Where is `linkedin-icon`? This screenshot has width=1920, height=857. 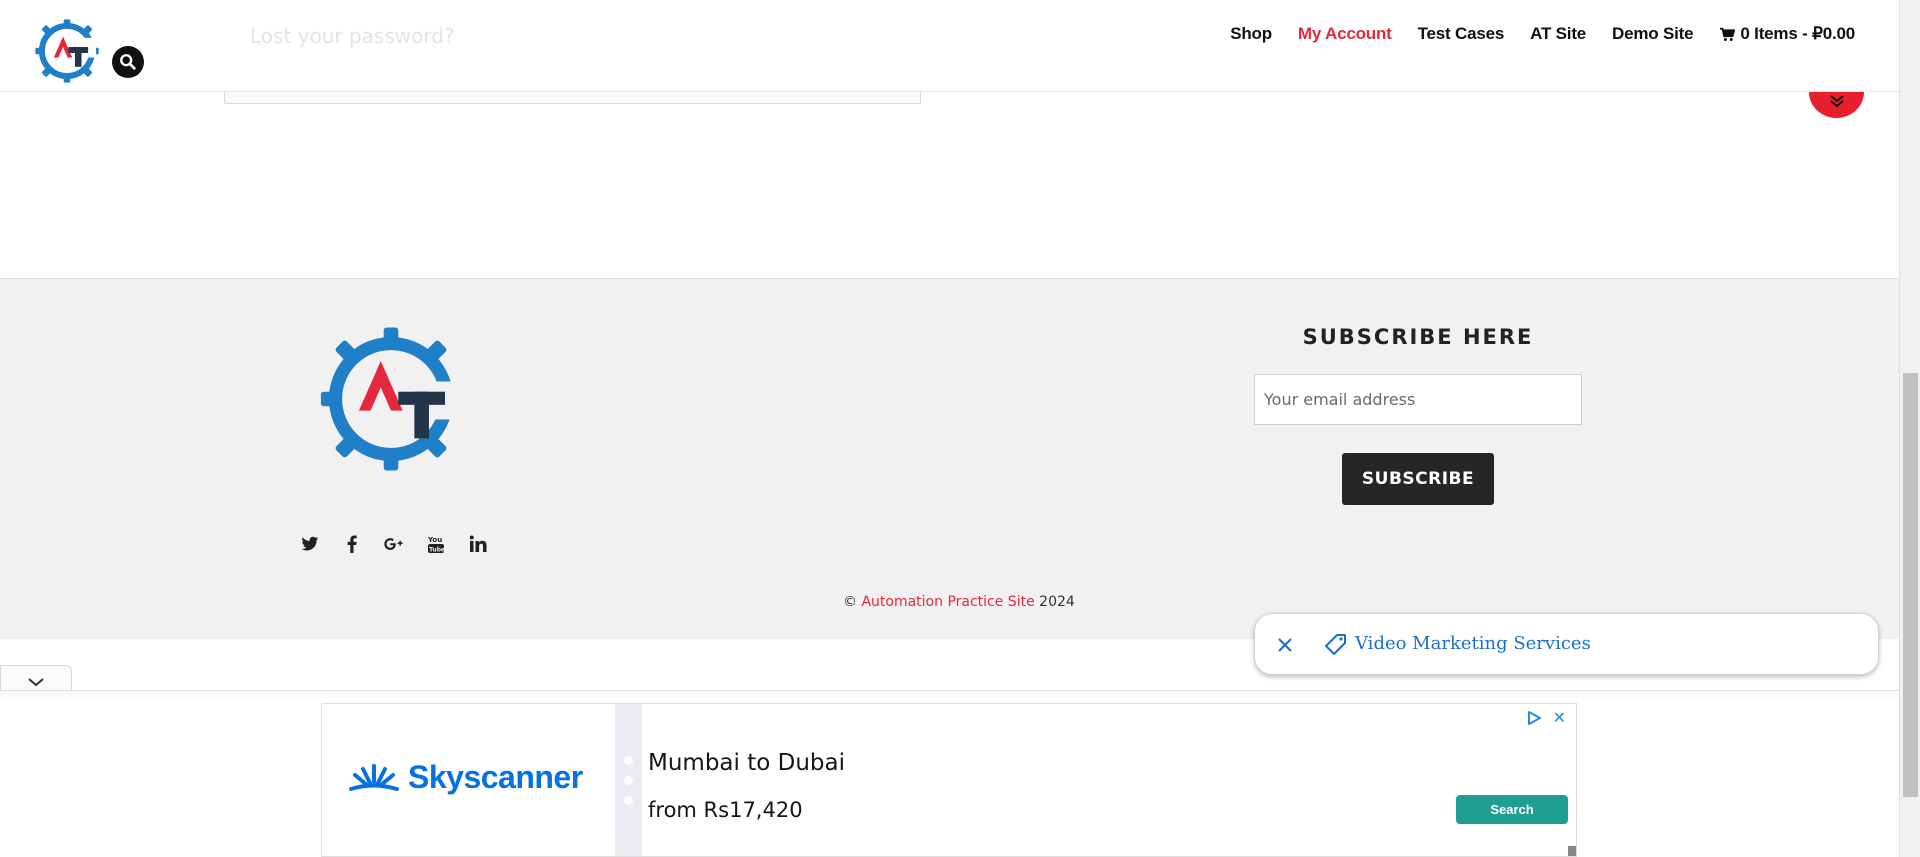
linkedin-icon is located at coordinates (478, 544).